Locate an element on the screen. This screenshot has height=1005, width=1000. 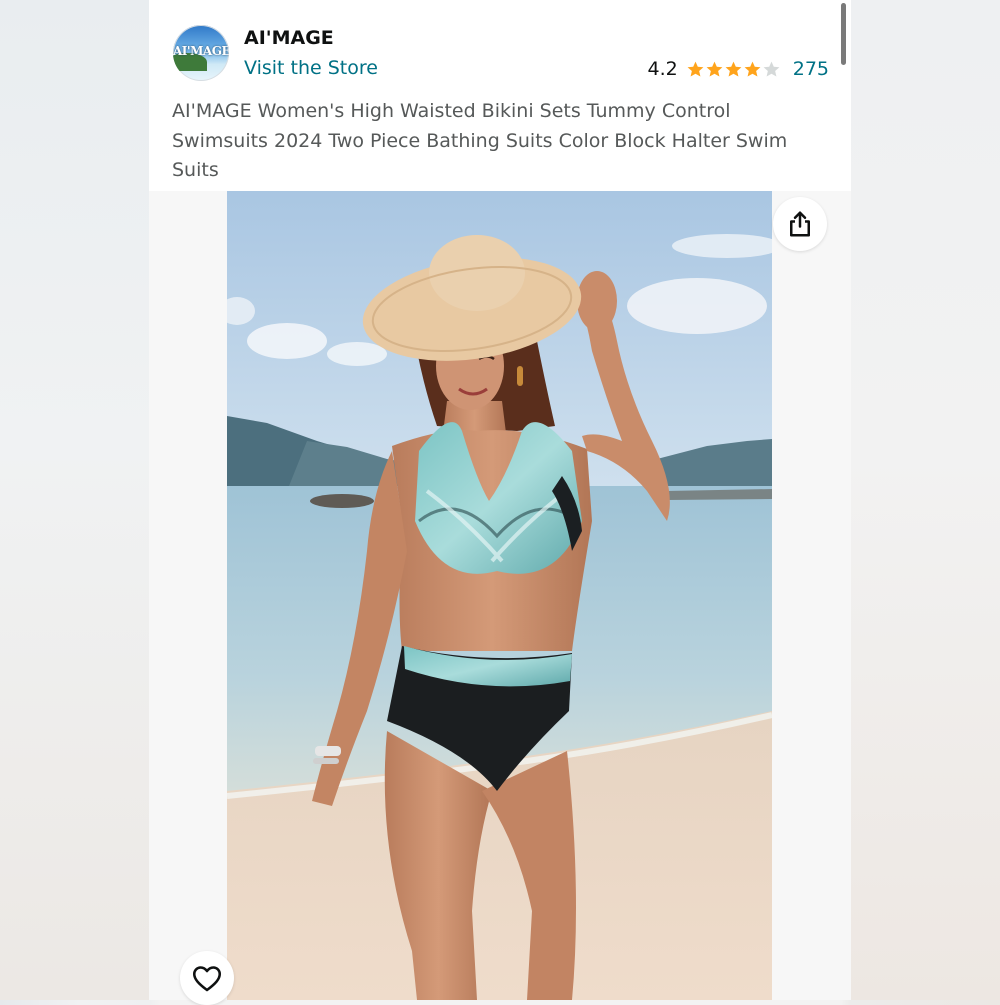
share-button is located at coordinates (800, 224).